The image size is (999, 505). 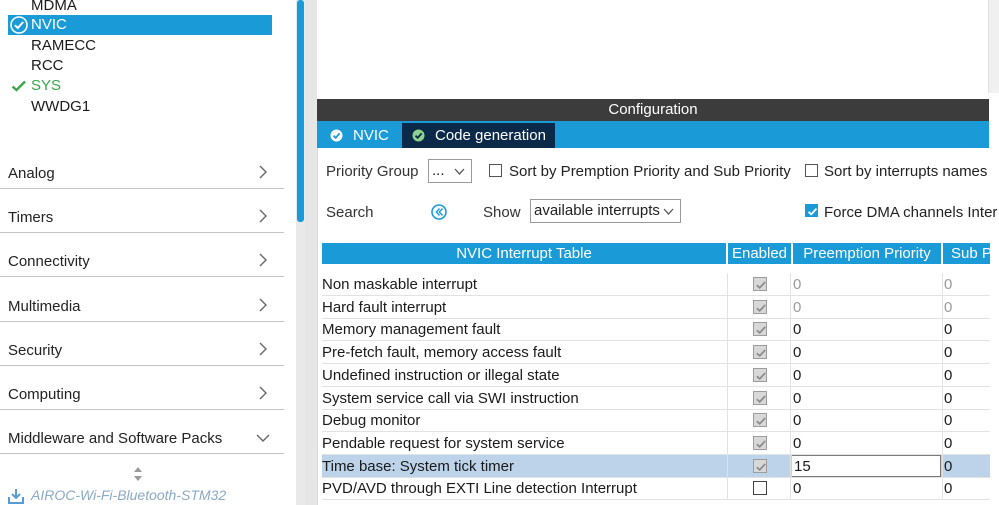 What do you see at coordinates (142, 432) in the screenshot?
I see `category-middleware: Middleware and Software Packs` at bounding box center [142, 432].